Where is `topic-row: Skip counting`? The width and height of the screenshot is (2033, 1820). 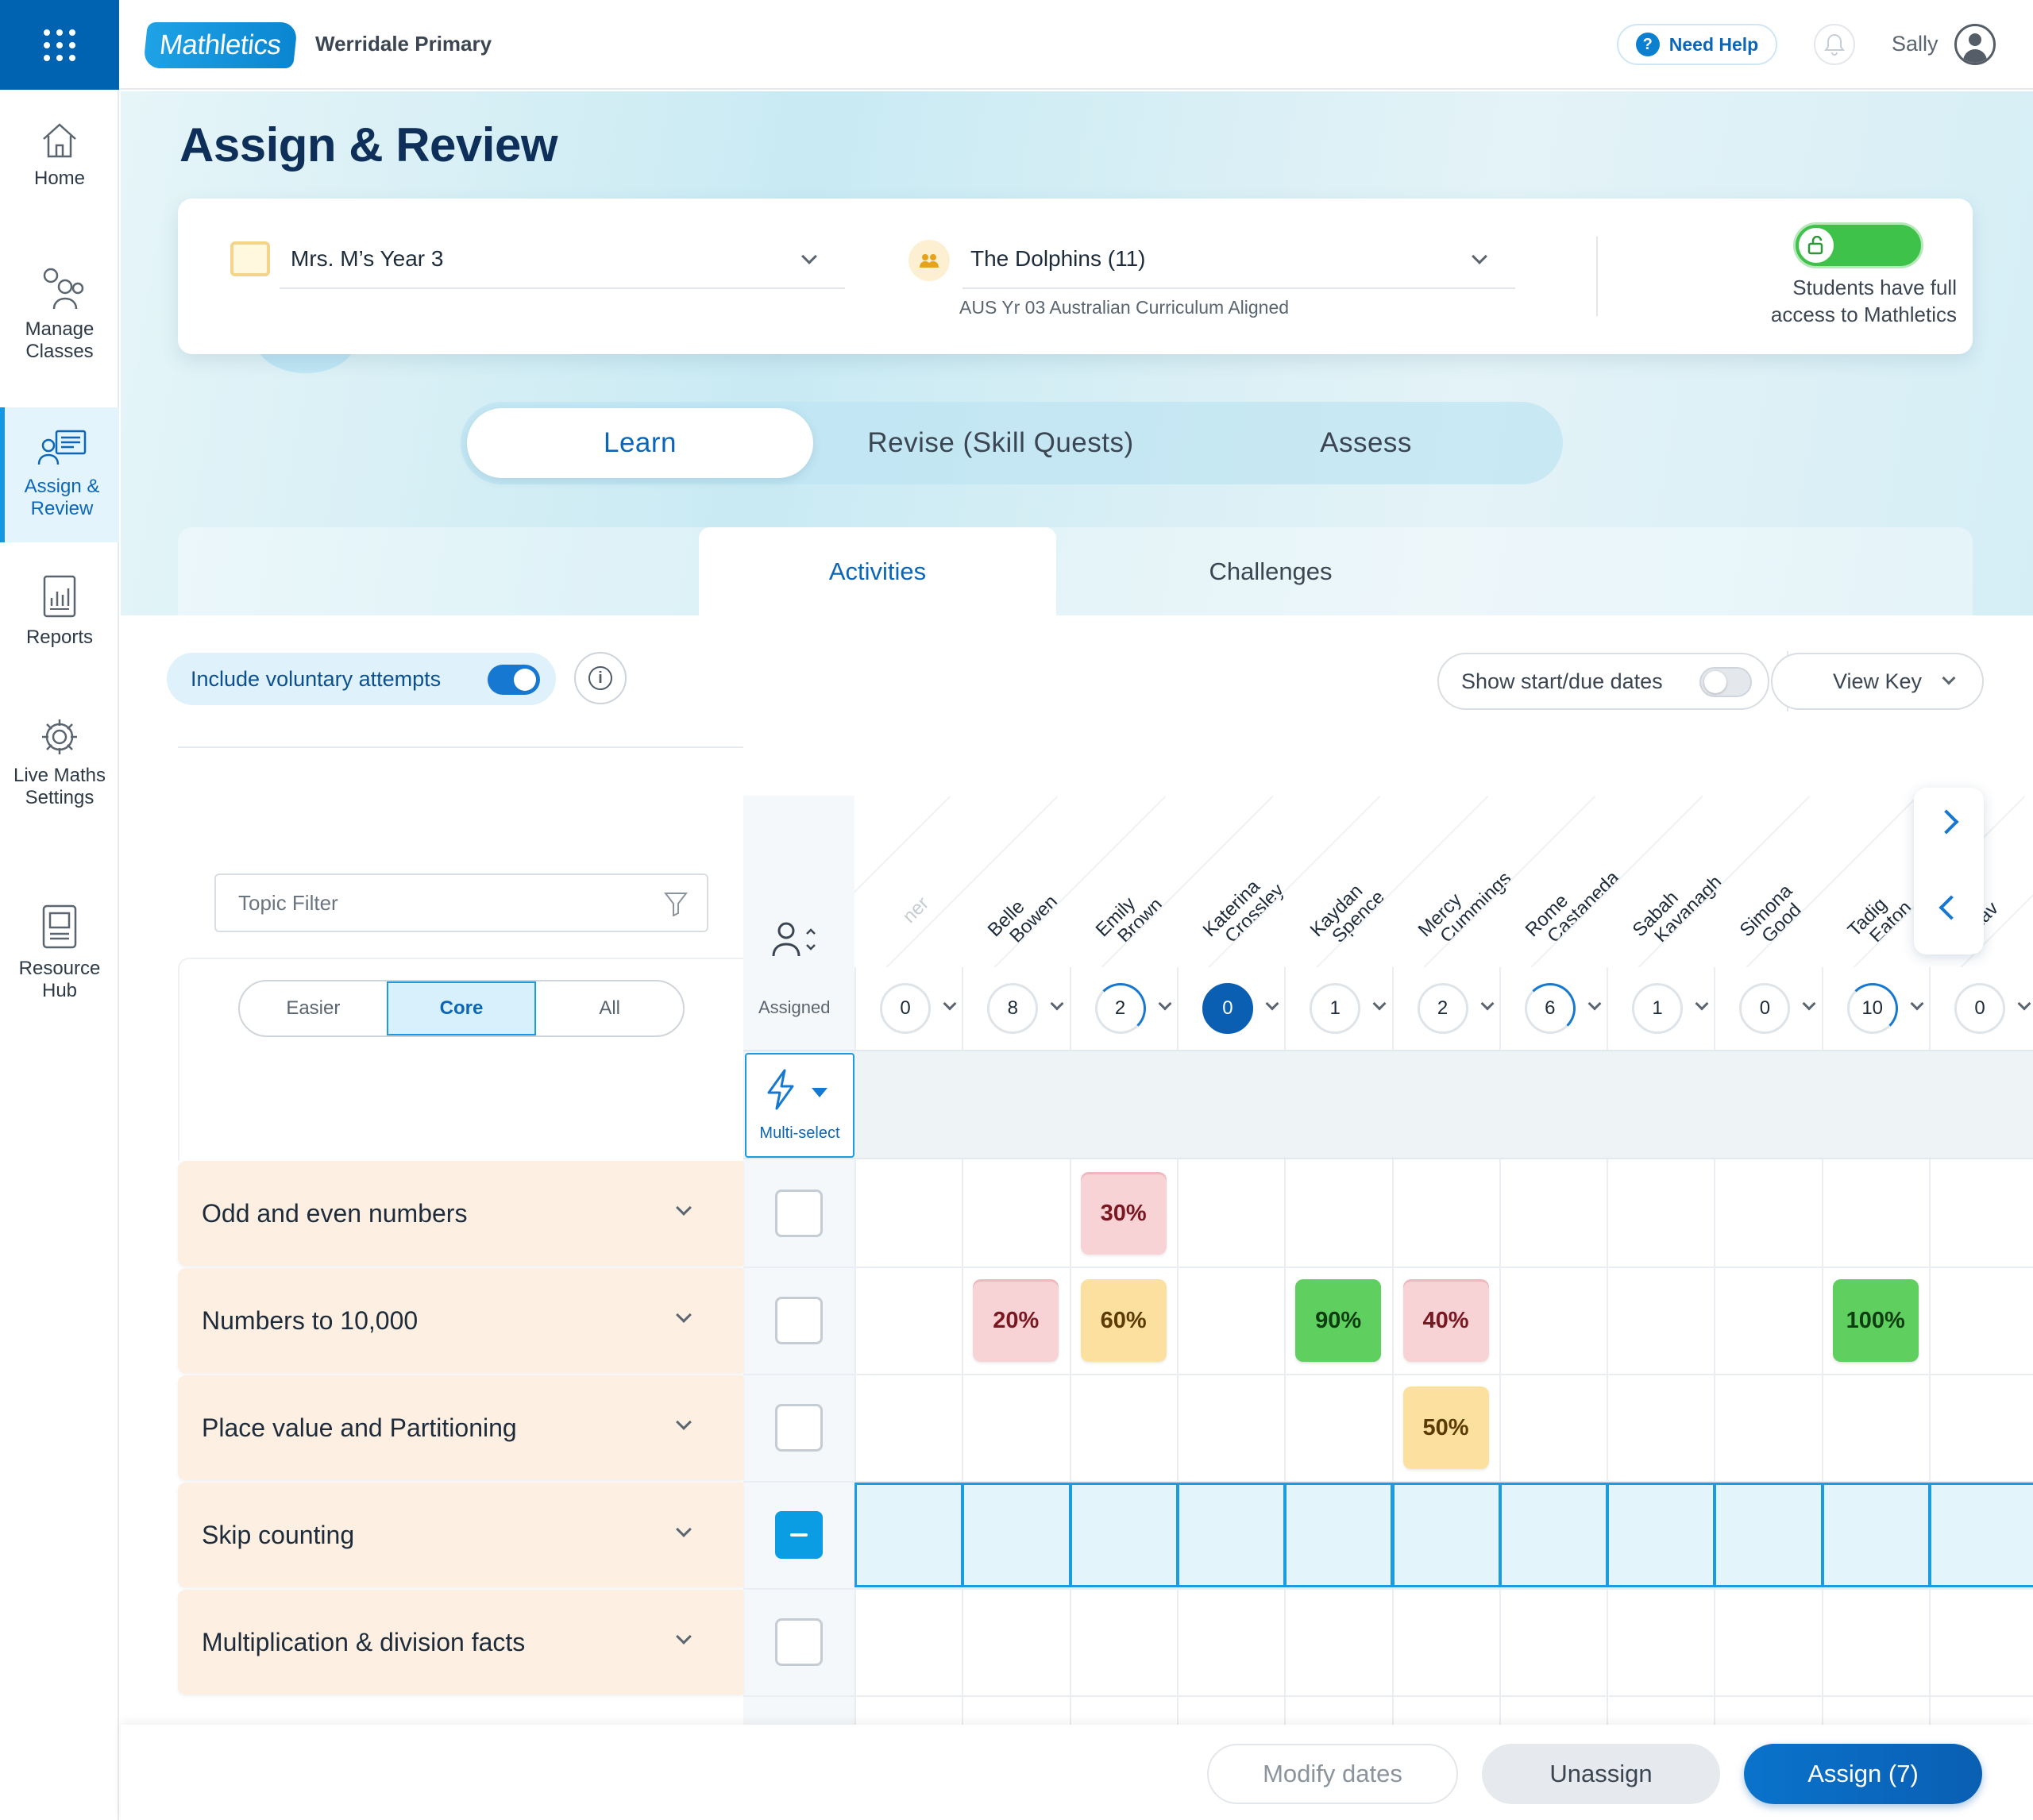 topic-row: Skip counting is located at coordinates (461, 1535).